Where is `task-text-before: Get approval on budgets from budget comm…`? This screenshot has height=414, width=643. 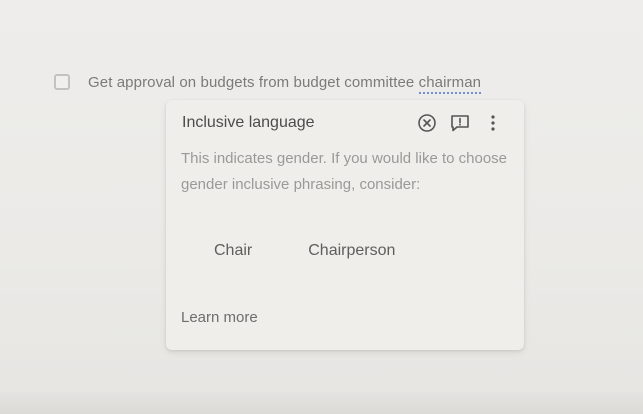
task-text-before: Get approval on budgets from budget comm… is located at coordinates (253, 82).